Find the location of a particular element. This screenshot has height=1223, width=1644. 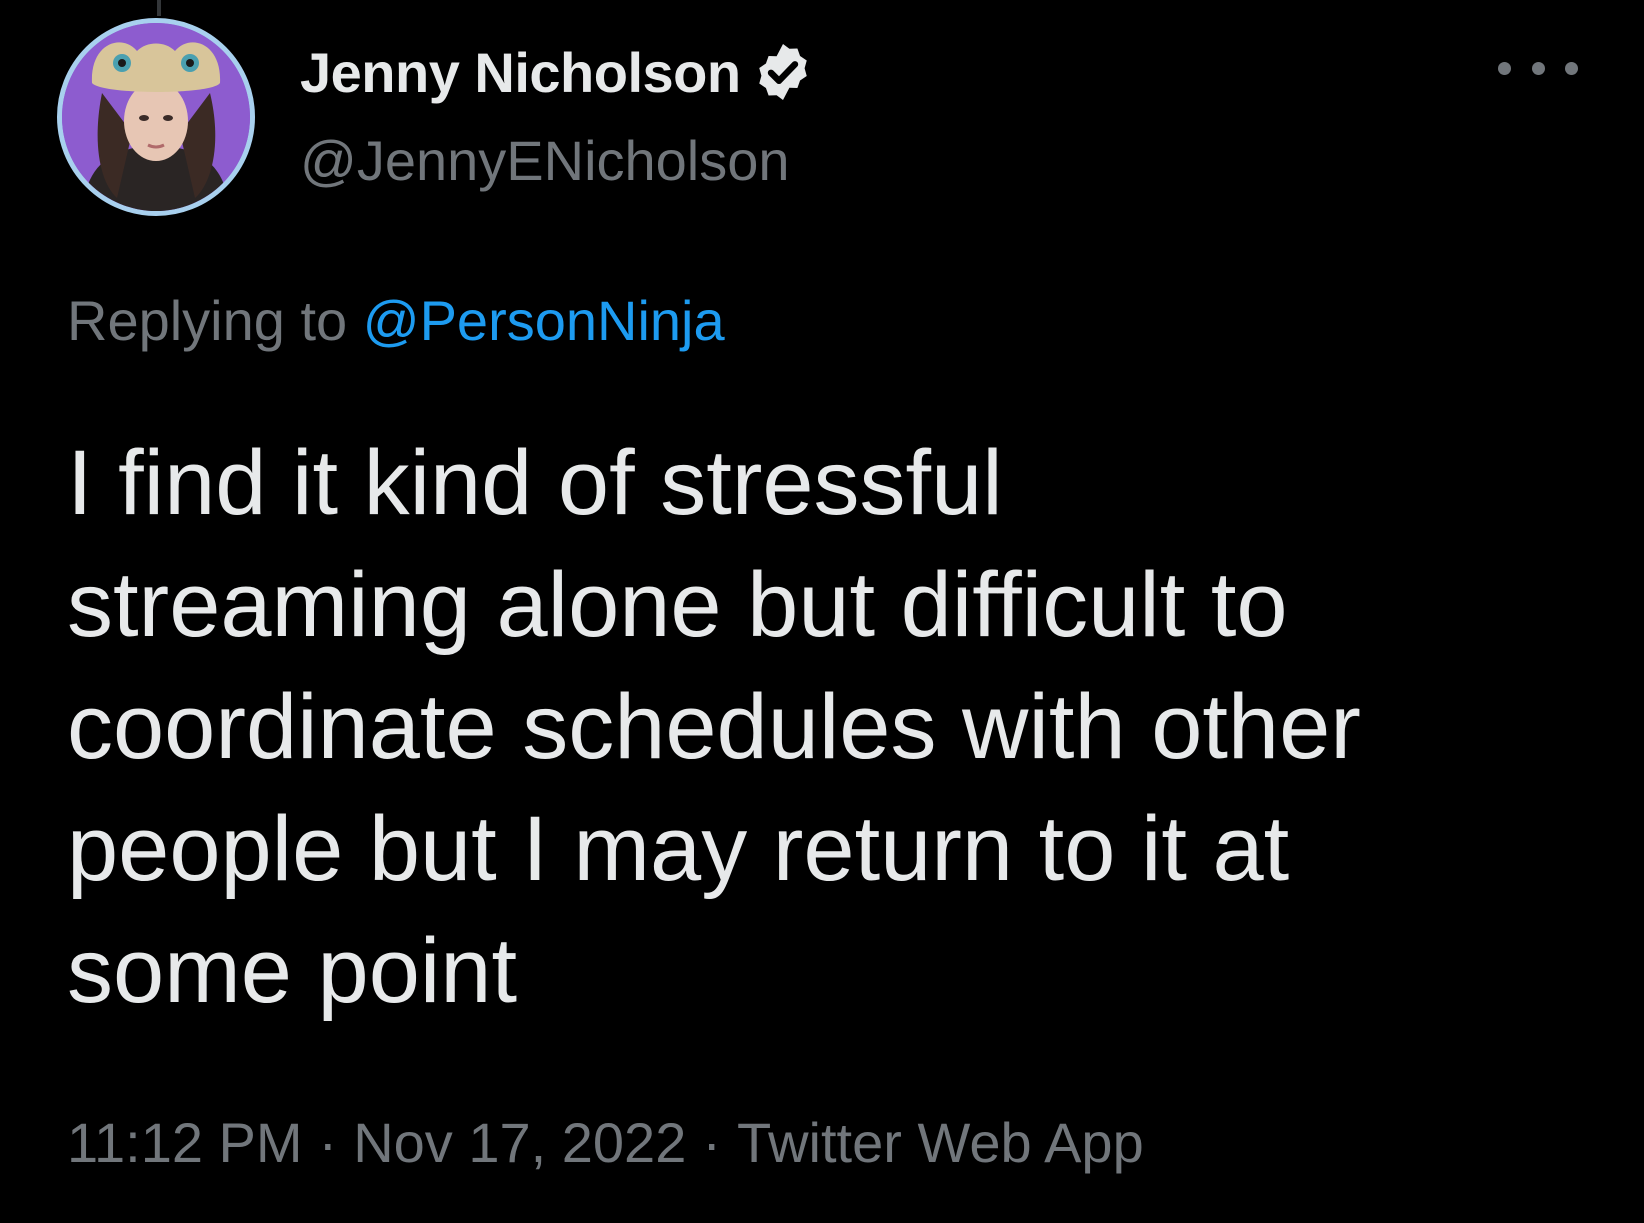

tweet-metadata: 11:12 PM · Nov 17, 2022 · Twitter Web App is located at coordinates (605, 1142).